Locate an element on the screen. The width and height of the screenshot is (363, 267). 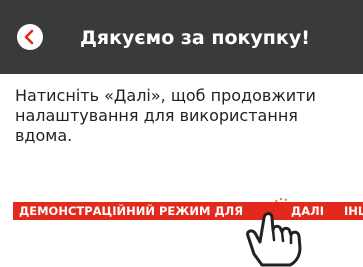
other-button: ІНШ is located at coordinates (353, 211).